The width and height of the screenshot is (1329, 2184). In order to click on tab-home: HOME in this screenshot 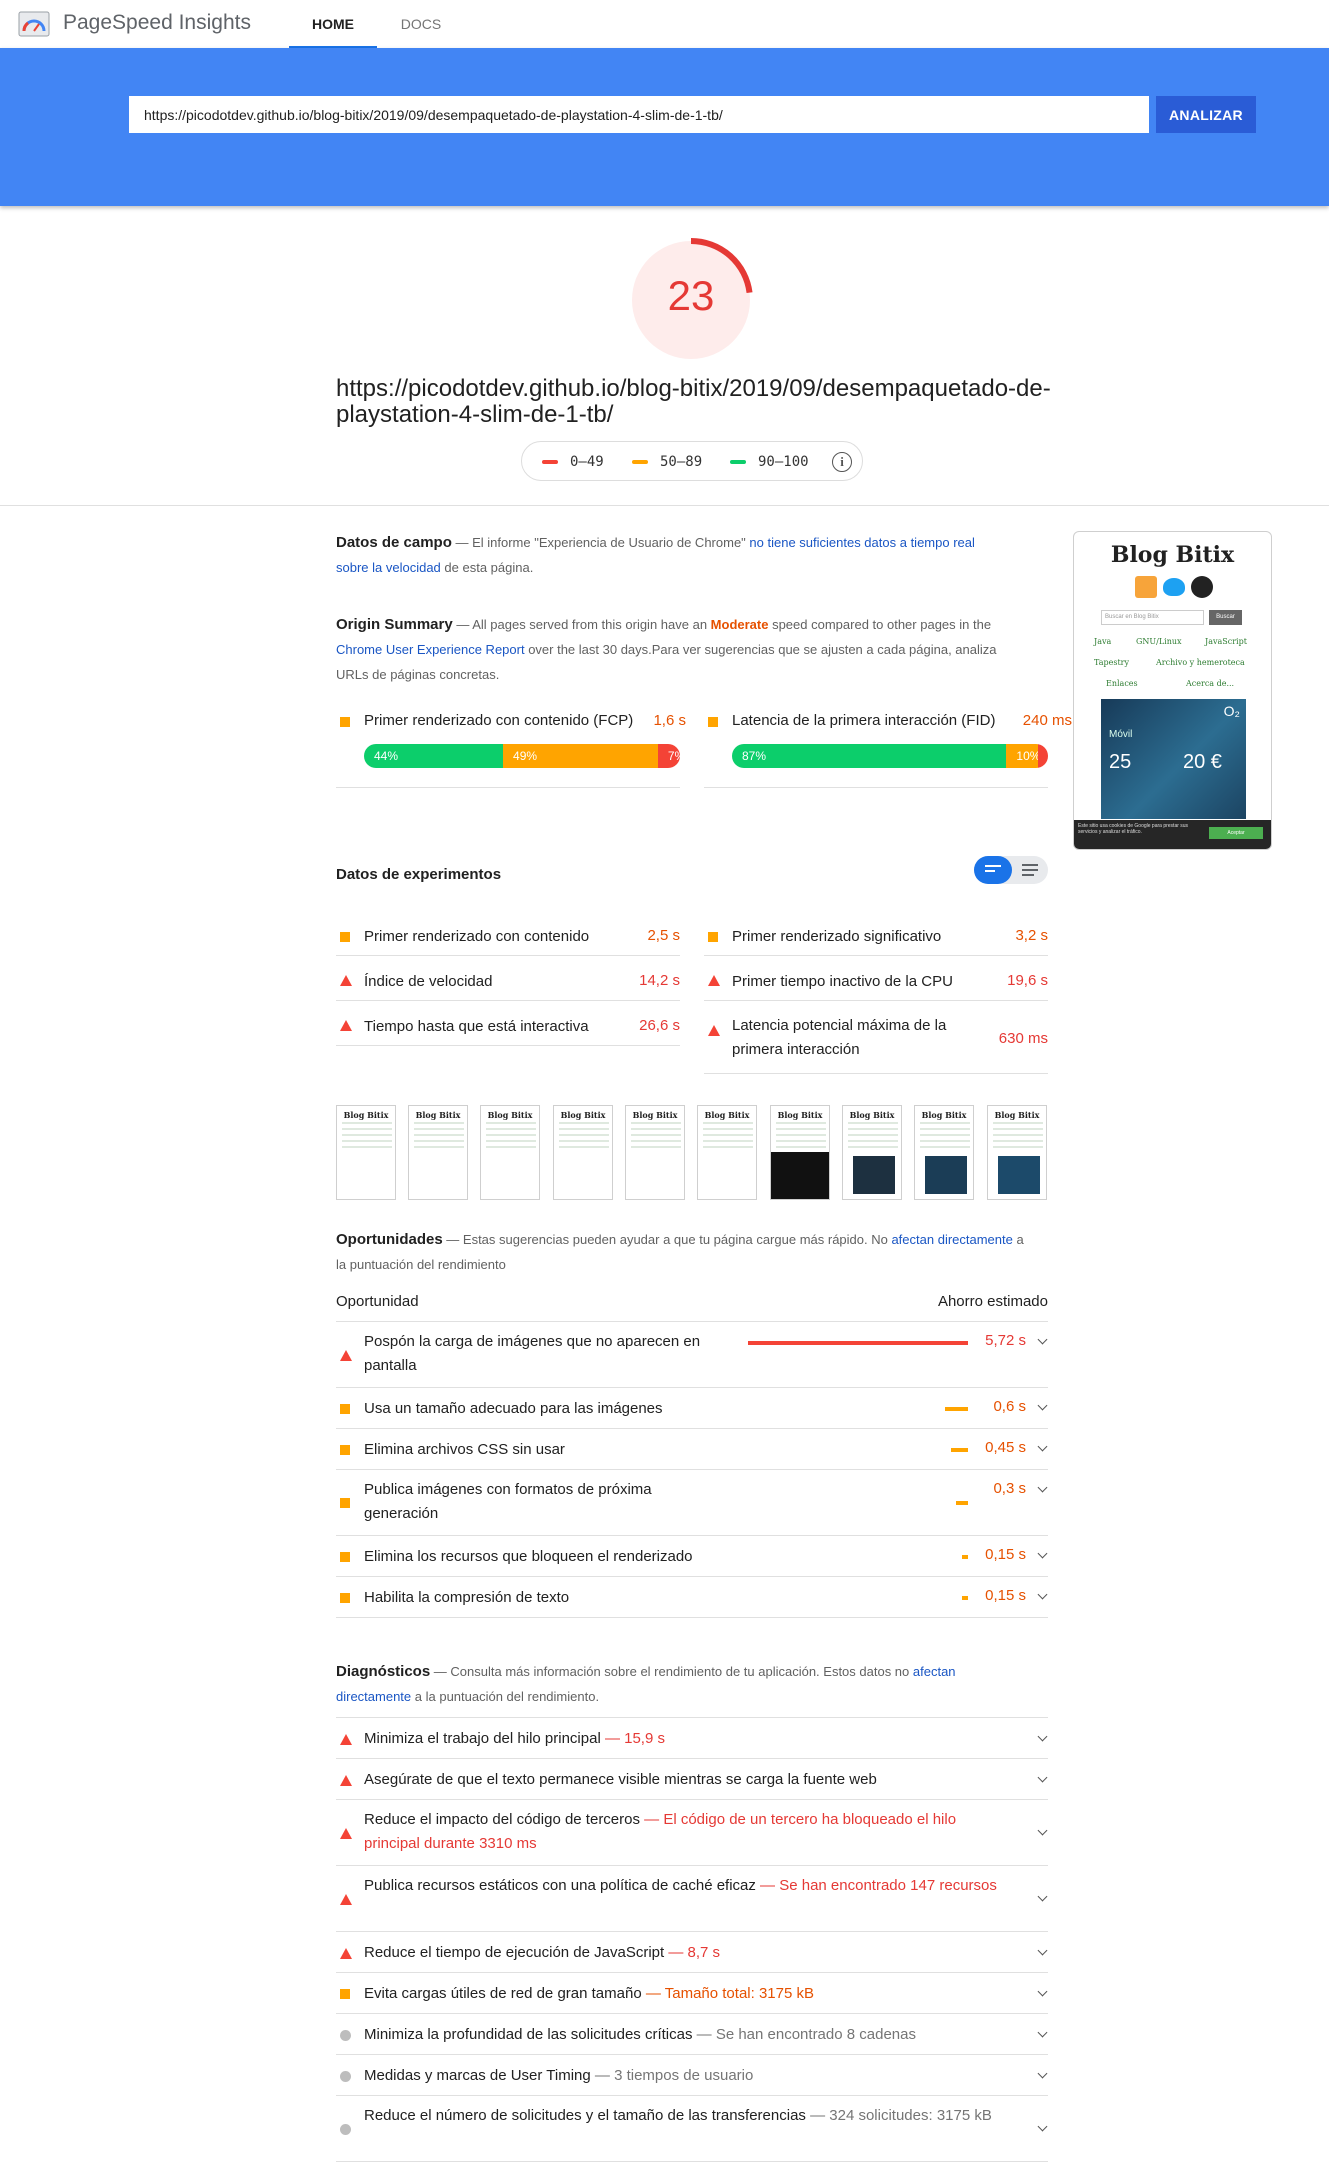, I will do `click(333, 24)`.